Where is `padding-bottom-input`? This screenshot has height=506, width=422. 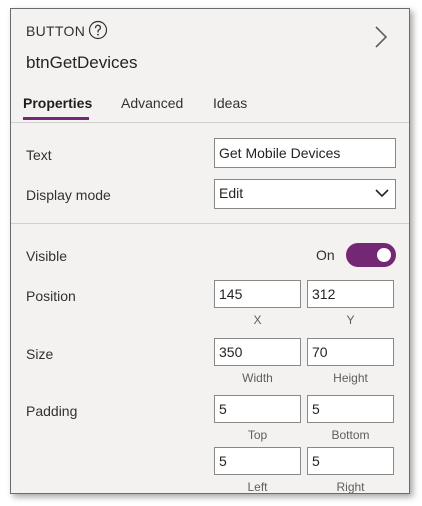
padding-bottom-input is located at coordinates (350, 409).